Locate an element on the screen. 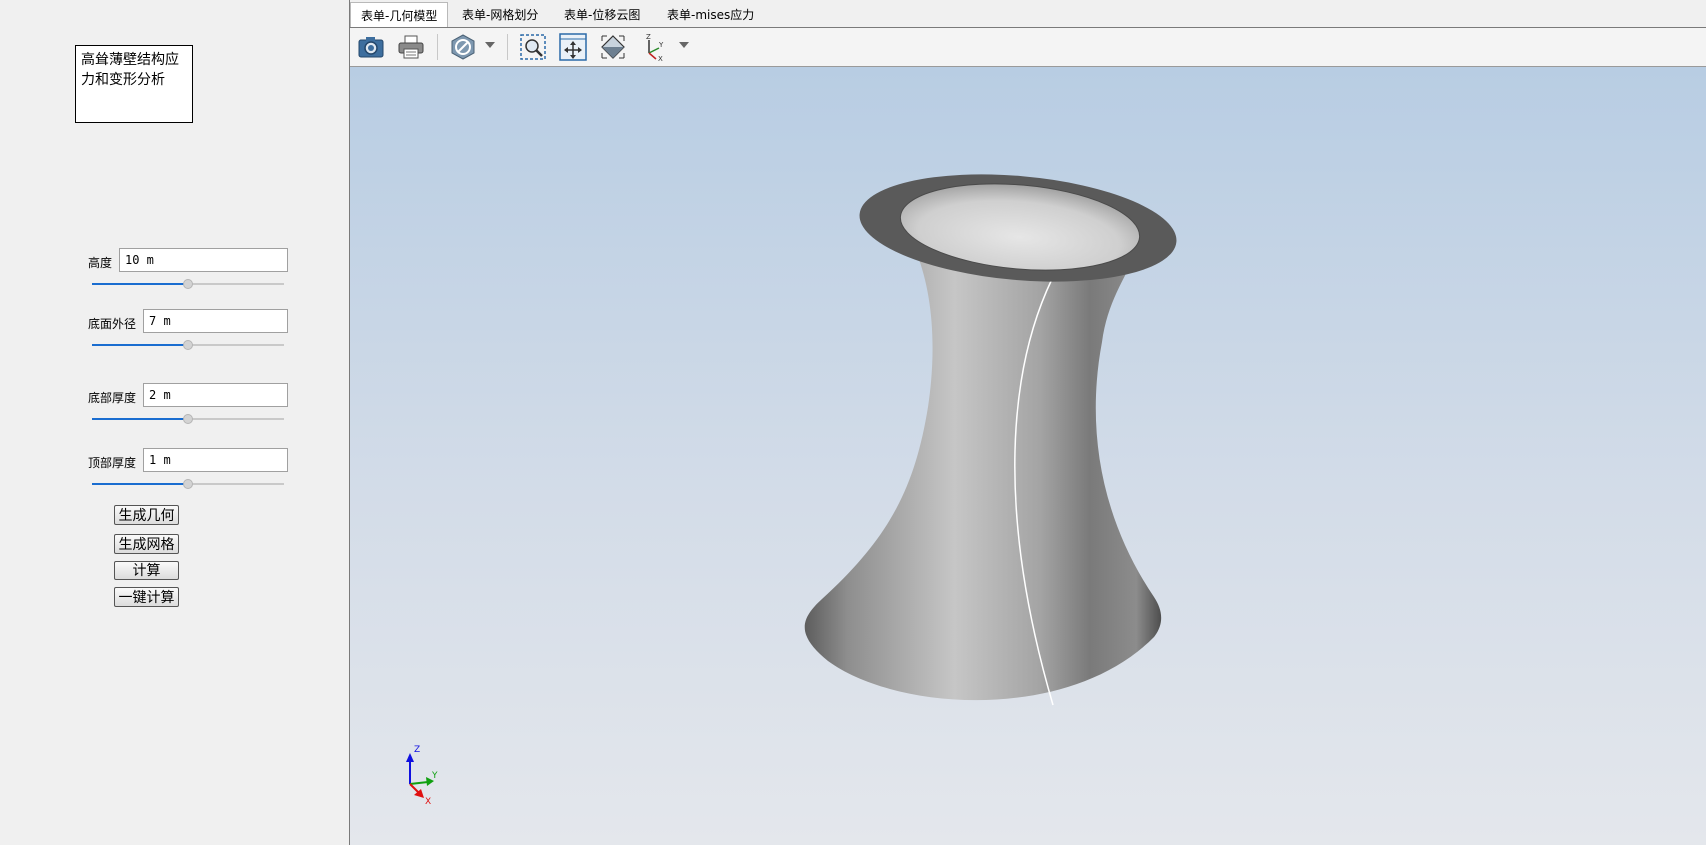 This screenshot has height=845, width=1706. top-thickness-slider is located at coordinates (188, 484).